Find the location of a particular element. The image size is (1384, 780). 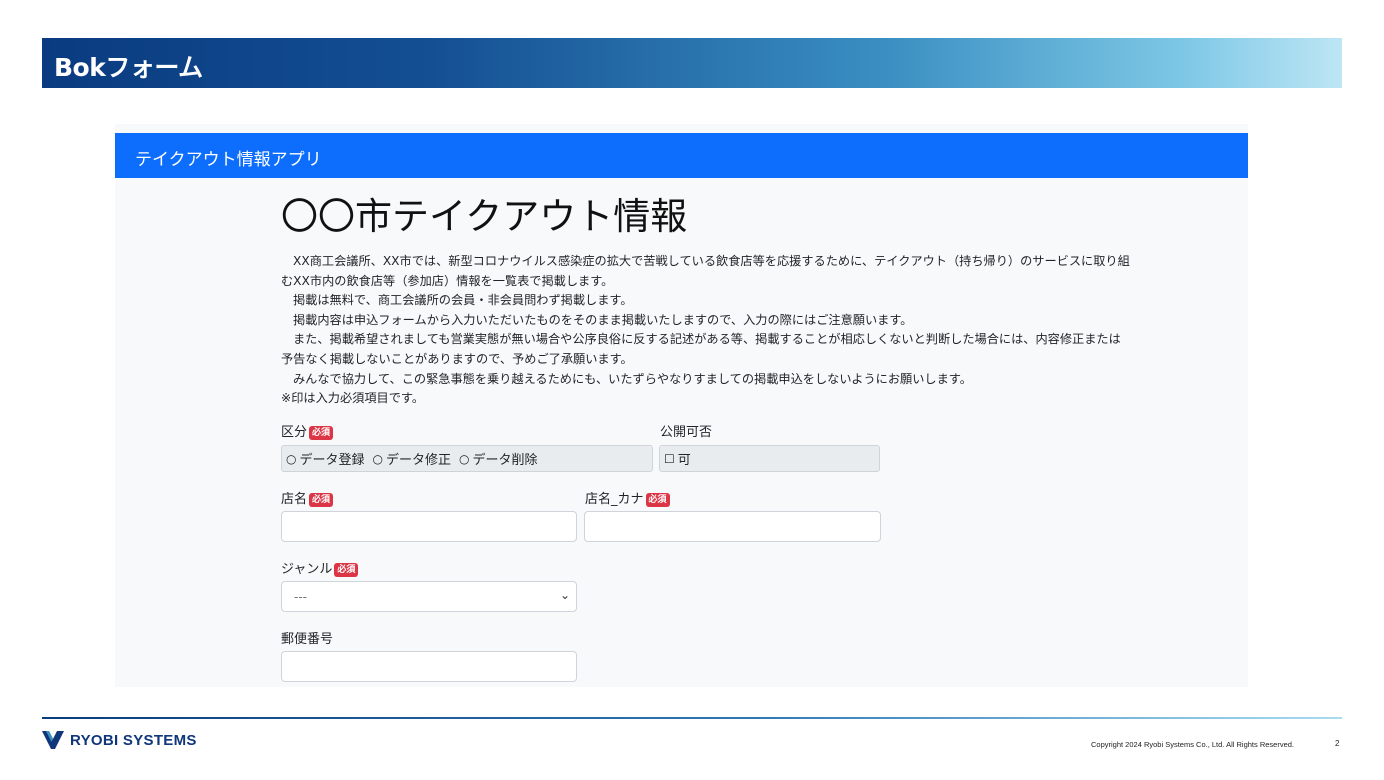

ryobi-logo-icon is located at coordinates (53, 740).